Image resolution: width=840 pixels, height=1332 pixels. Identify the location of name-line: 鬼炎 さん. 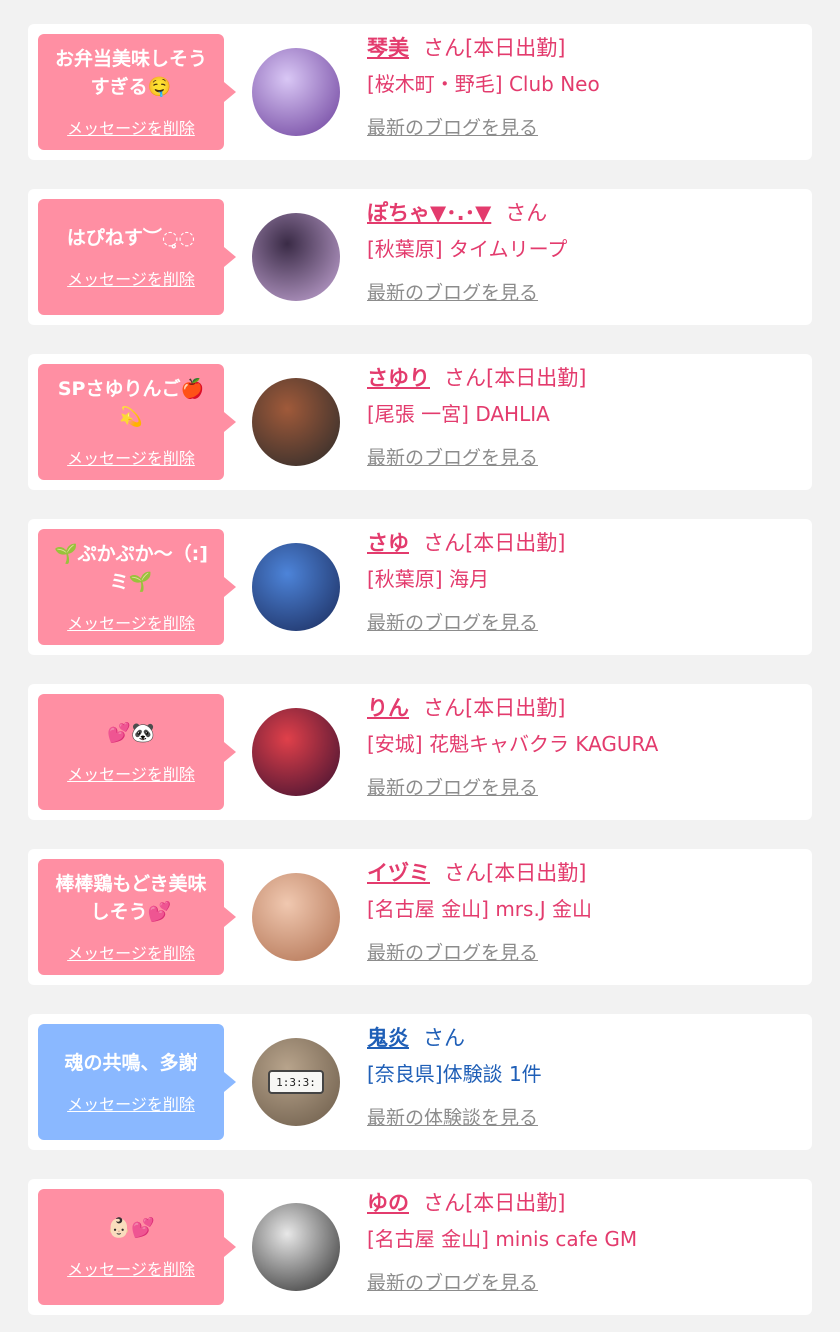
(454, 1038).